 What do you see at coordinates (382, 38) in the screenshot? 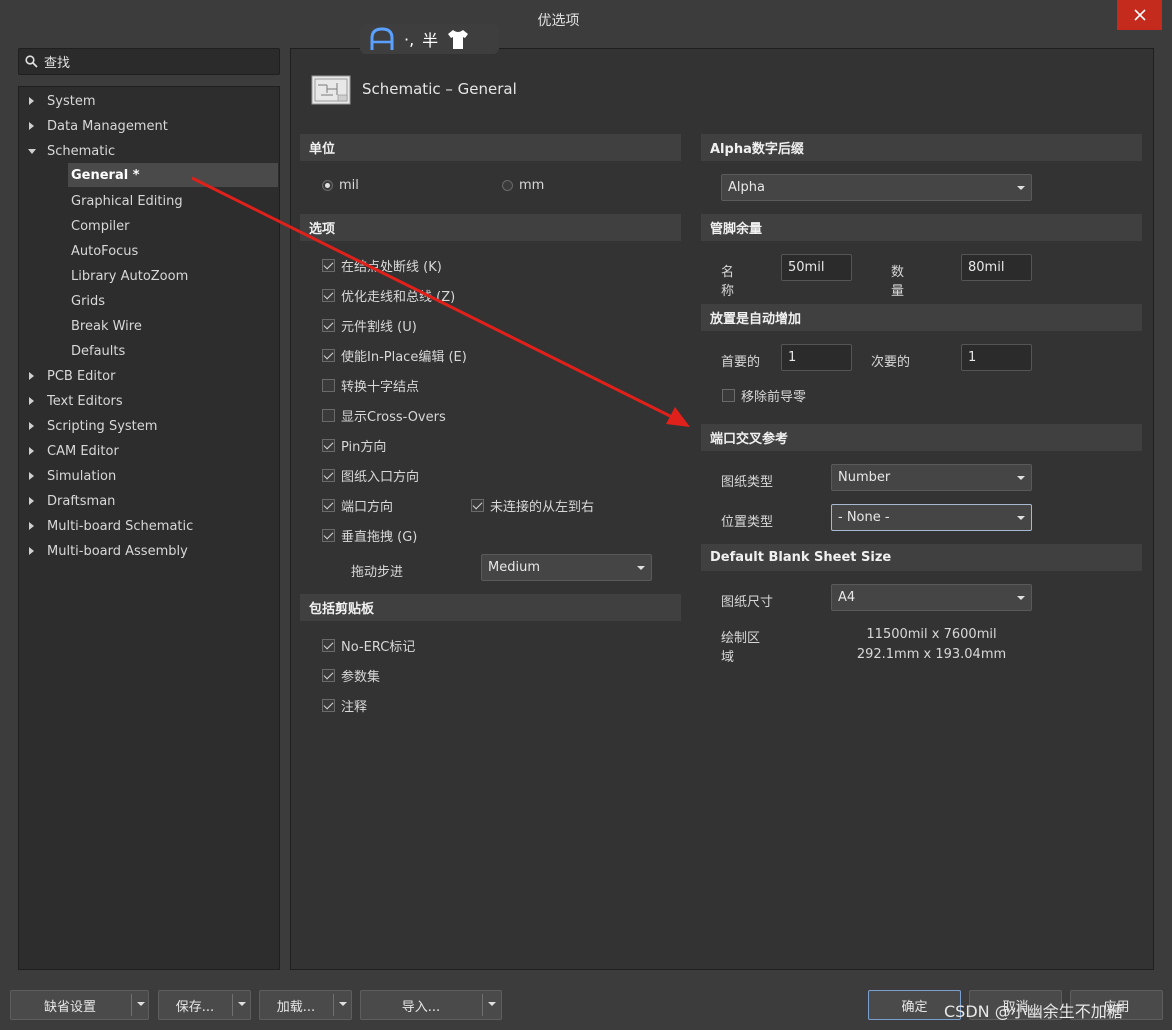
I see `ime-logo-icon` at bounding box center [382, 38].